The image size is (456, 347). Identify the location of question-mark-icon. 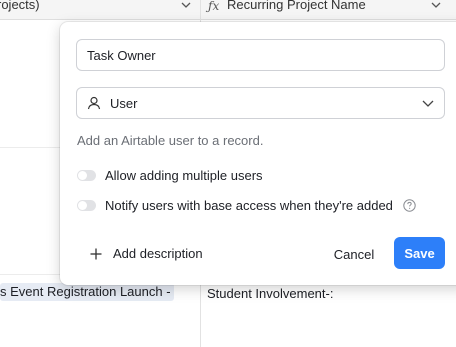
(409, 205).